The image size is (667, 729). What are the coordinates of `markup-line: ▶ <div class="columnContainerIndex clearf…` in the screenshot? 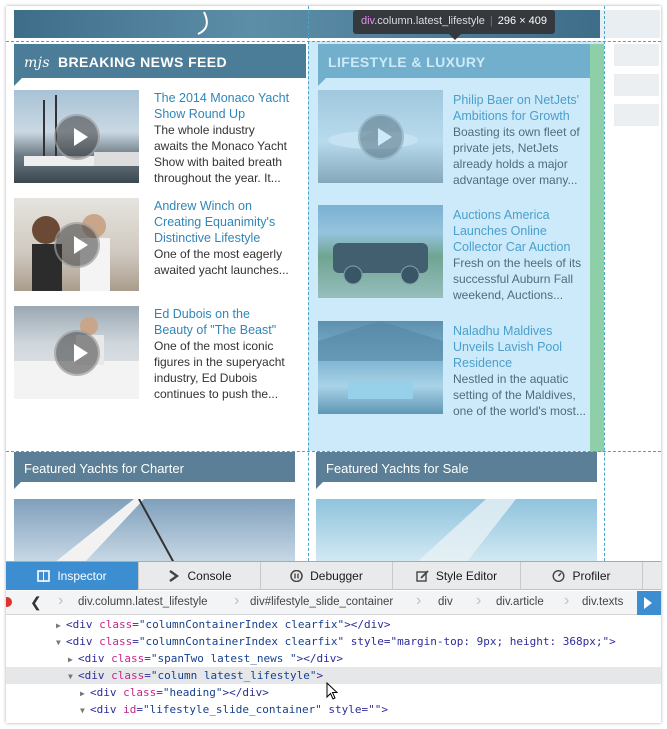 It's located at (333, 624).